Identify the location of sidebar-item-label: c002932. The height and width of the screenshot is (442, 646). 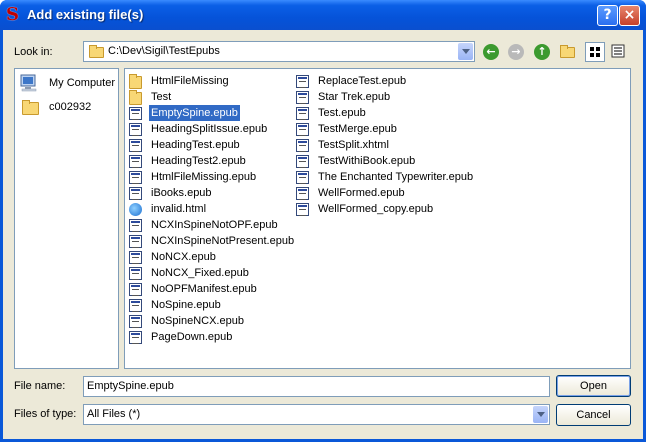
(70, 107).